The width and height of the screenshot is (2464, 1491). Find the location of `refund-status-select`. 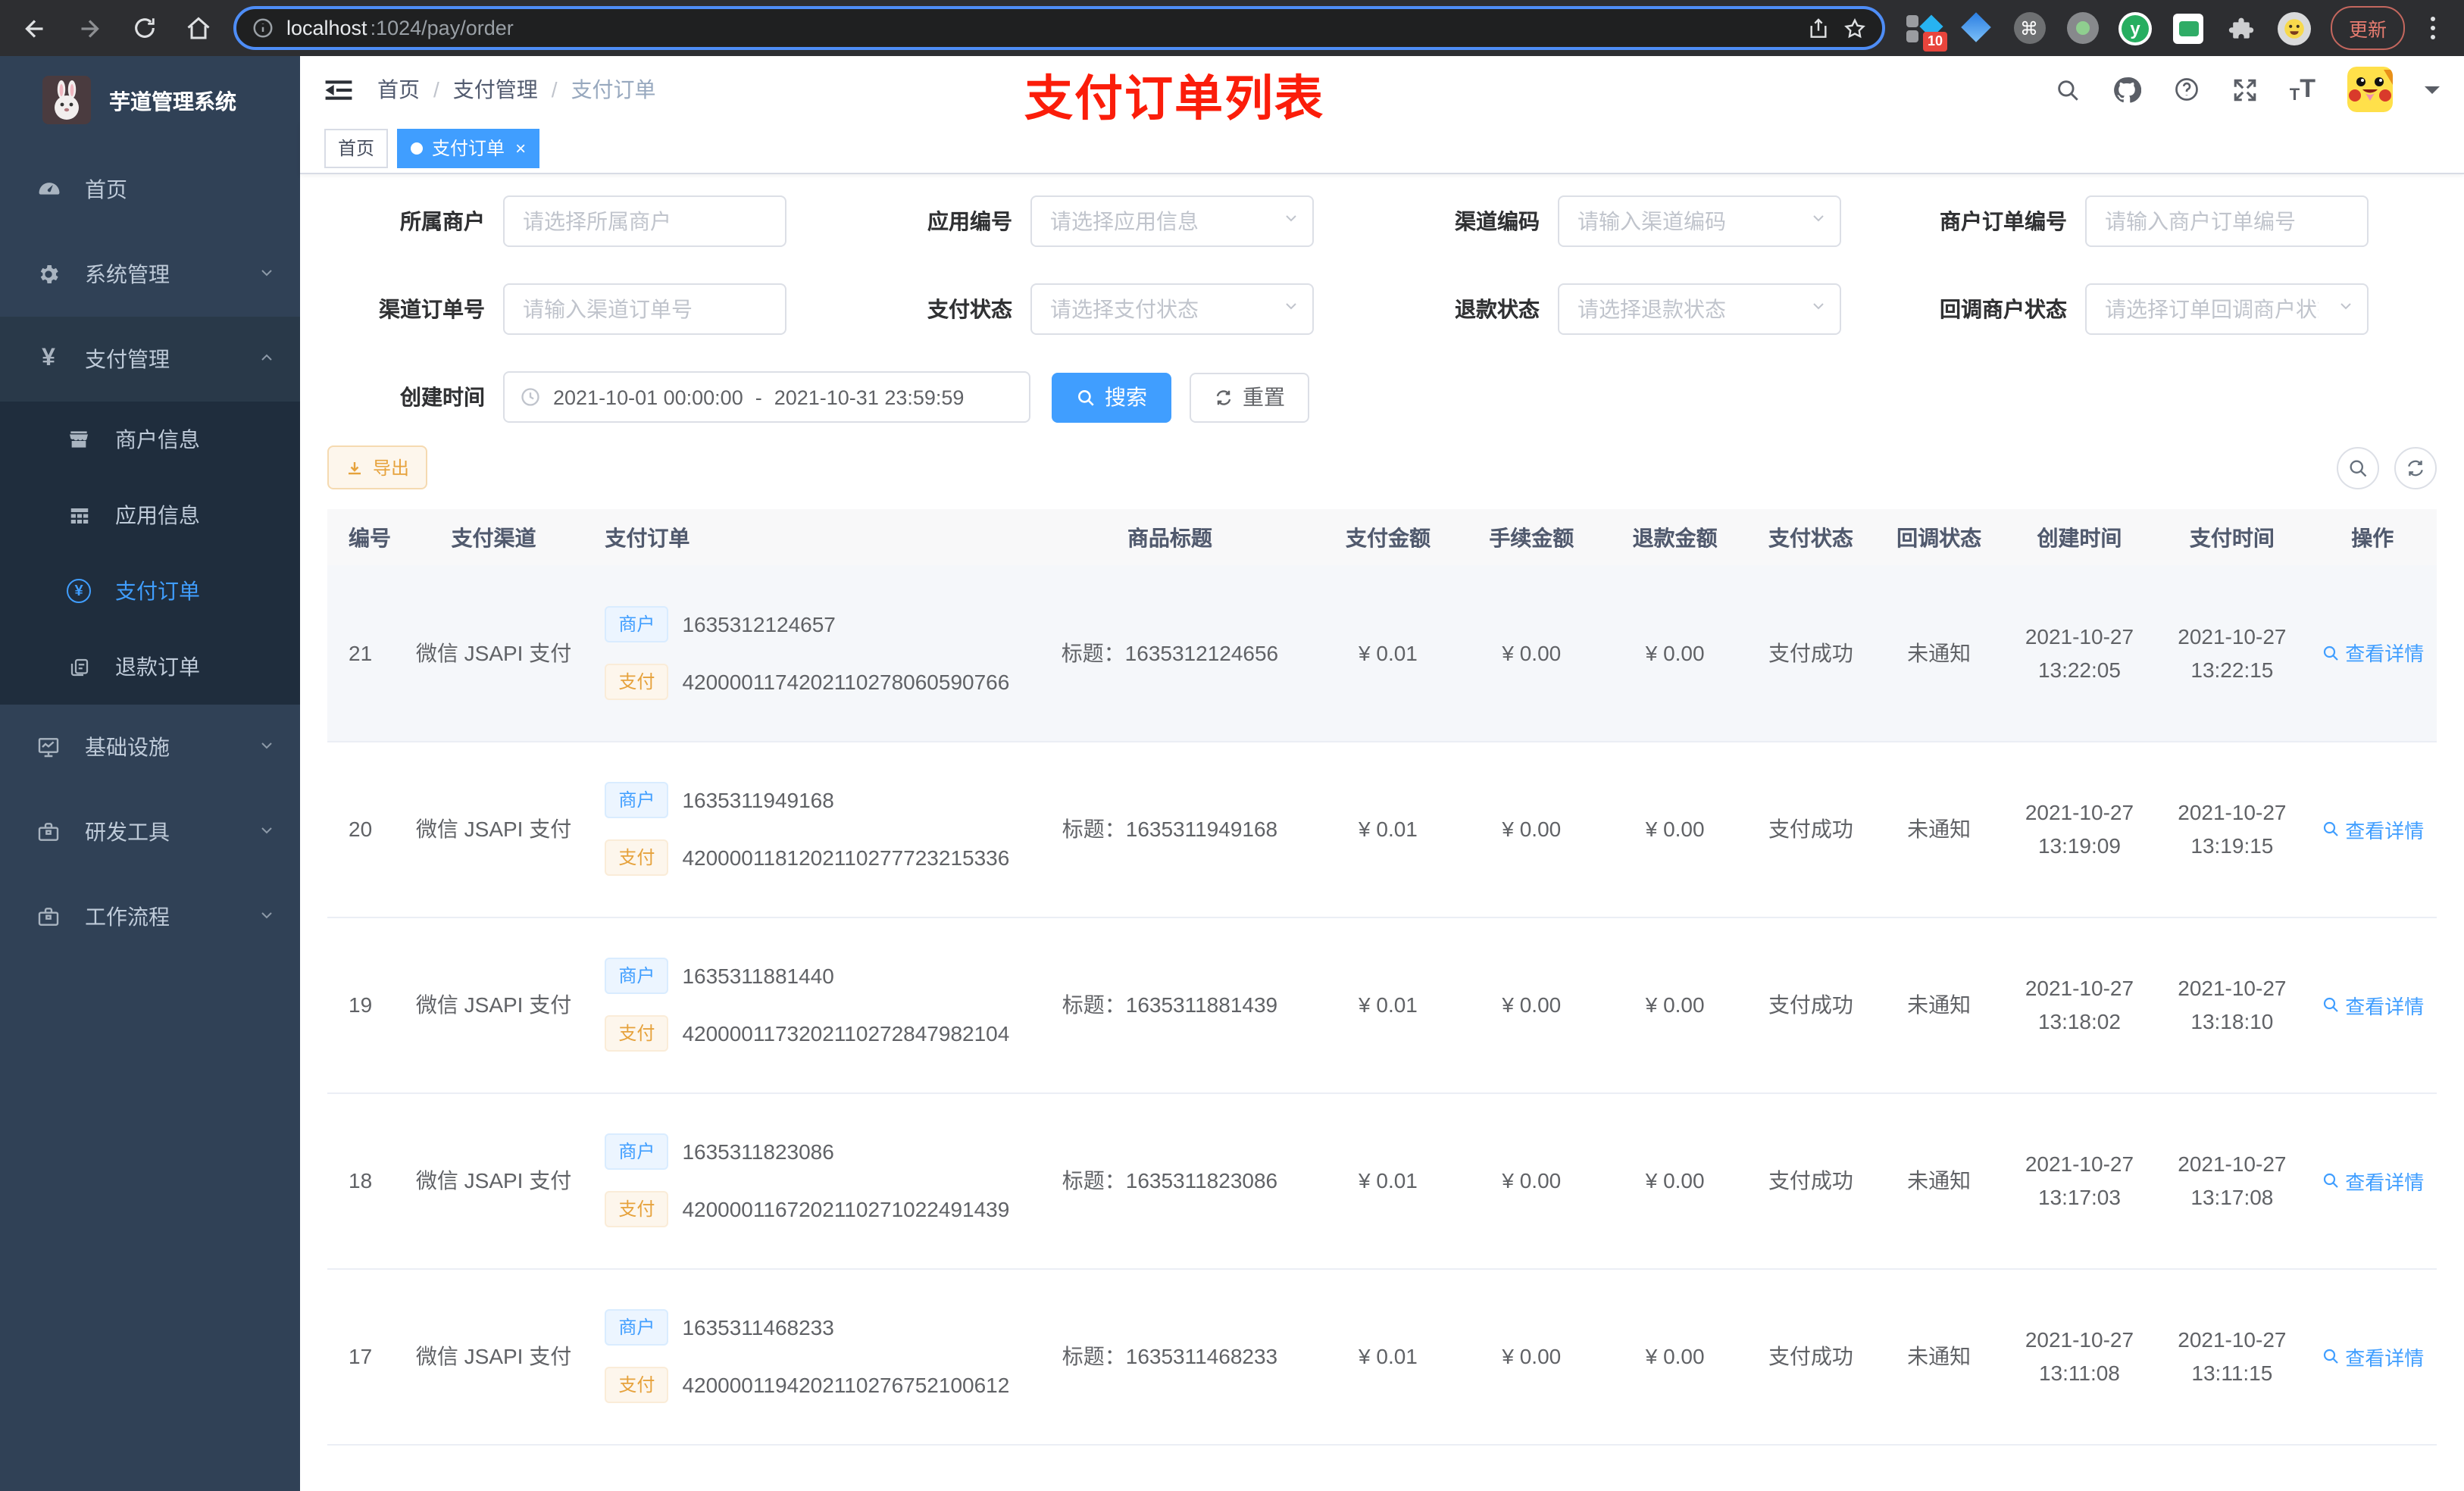

refund-status-select is located at coordinates (1699, 309).